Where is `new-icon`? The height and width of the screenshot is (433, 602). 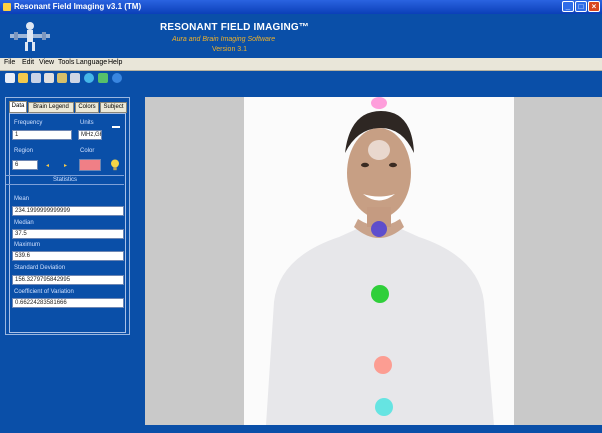
new-icon is located at coordinates (10, 78).